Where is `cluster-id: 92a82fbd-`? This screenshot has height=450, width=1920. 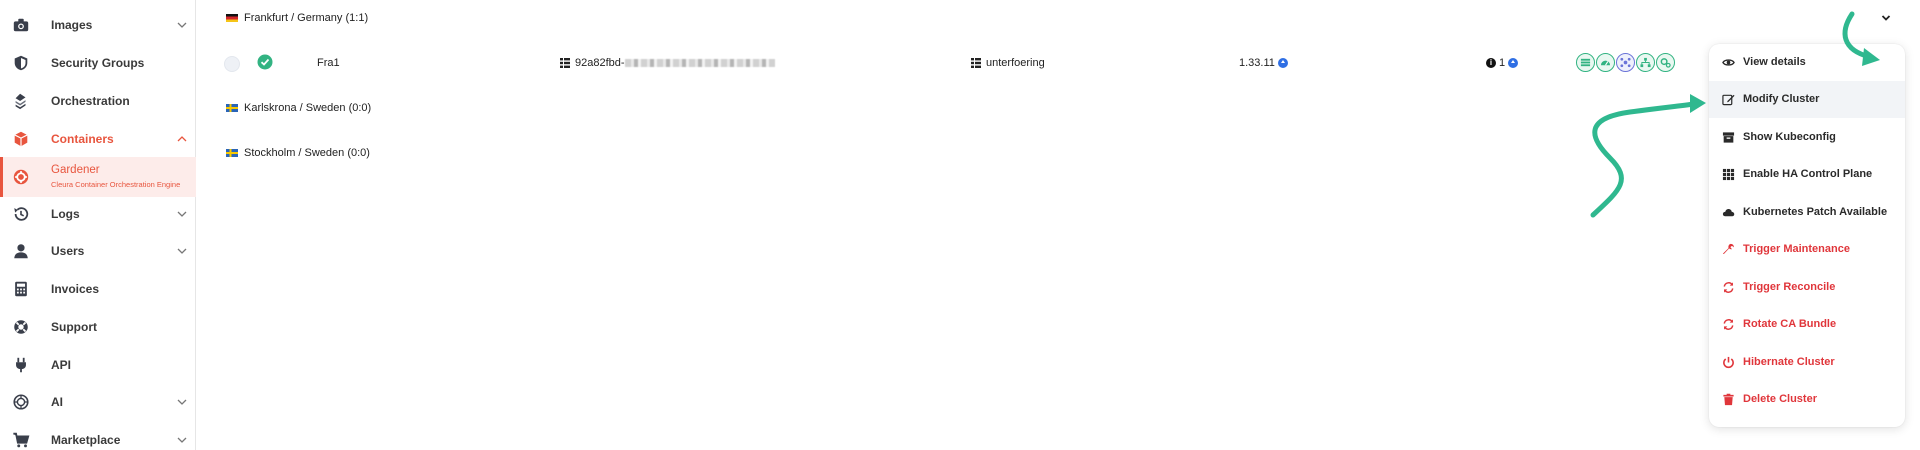
cluster-id: 92a82fbd- is located at coordinates (667, 63).